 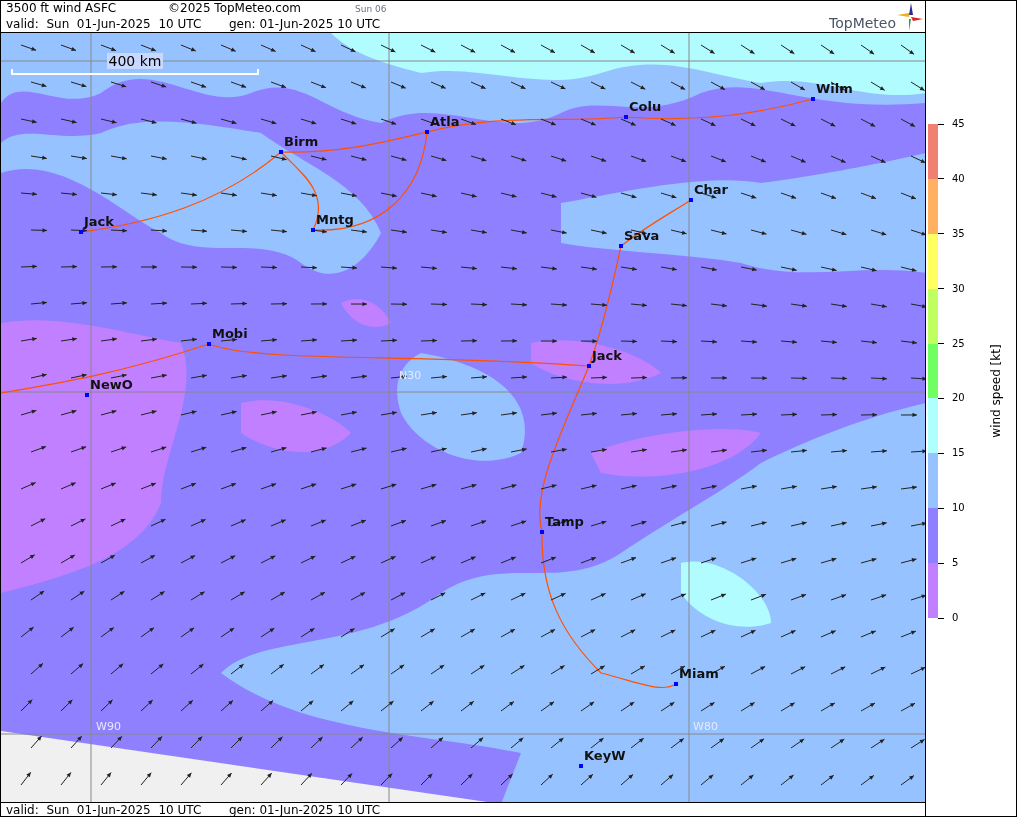 I want to click on scale-tick-label: 25, so click(x=958, y=343).